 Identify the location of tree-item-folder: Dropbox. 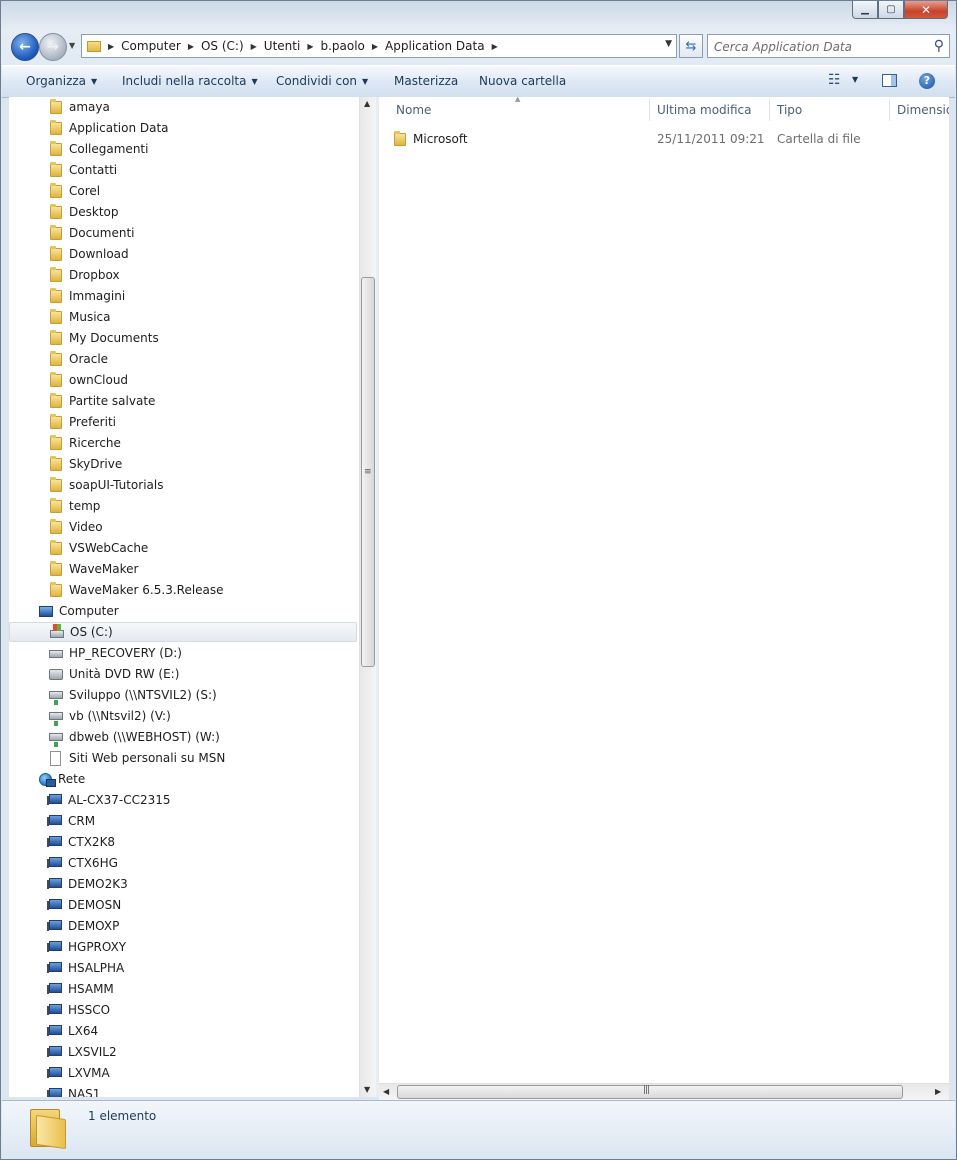
(84, 275).